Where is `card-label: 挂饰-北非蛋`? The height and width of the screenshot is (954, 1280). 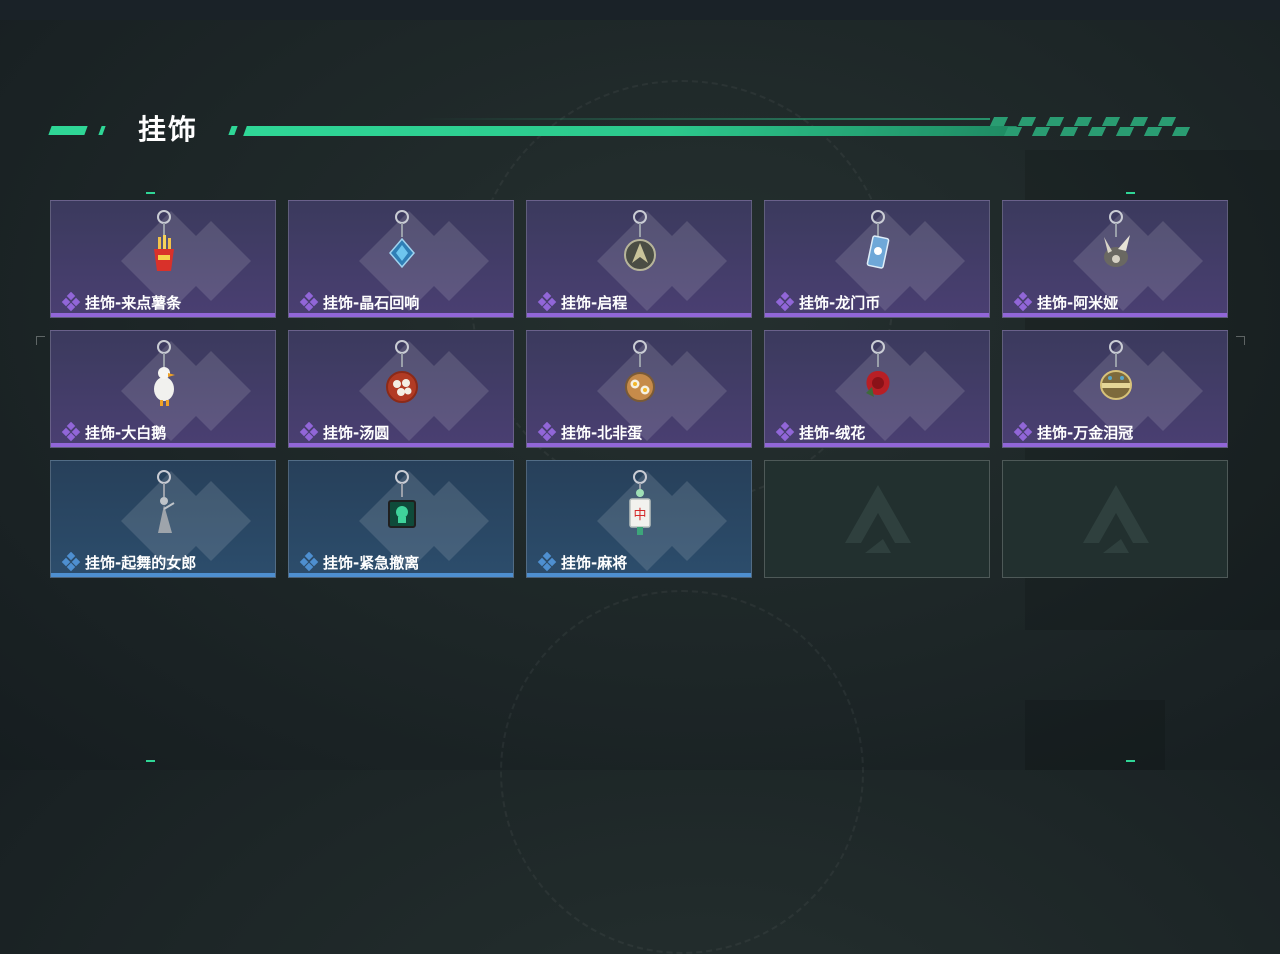
card-label: 挂饰-北非蛋 is located at coordinates (589, 432).